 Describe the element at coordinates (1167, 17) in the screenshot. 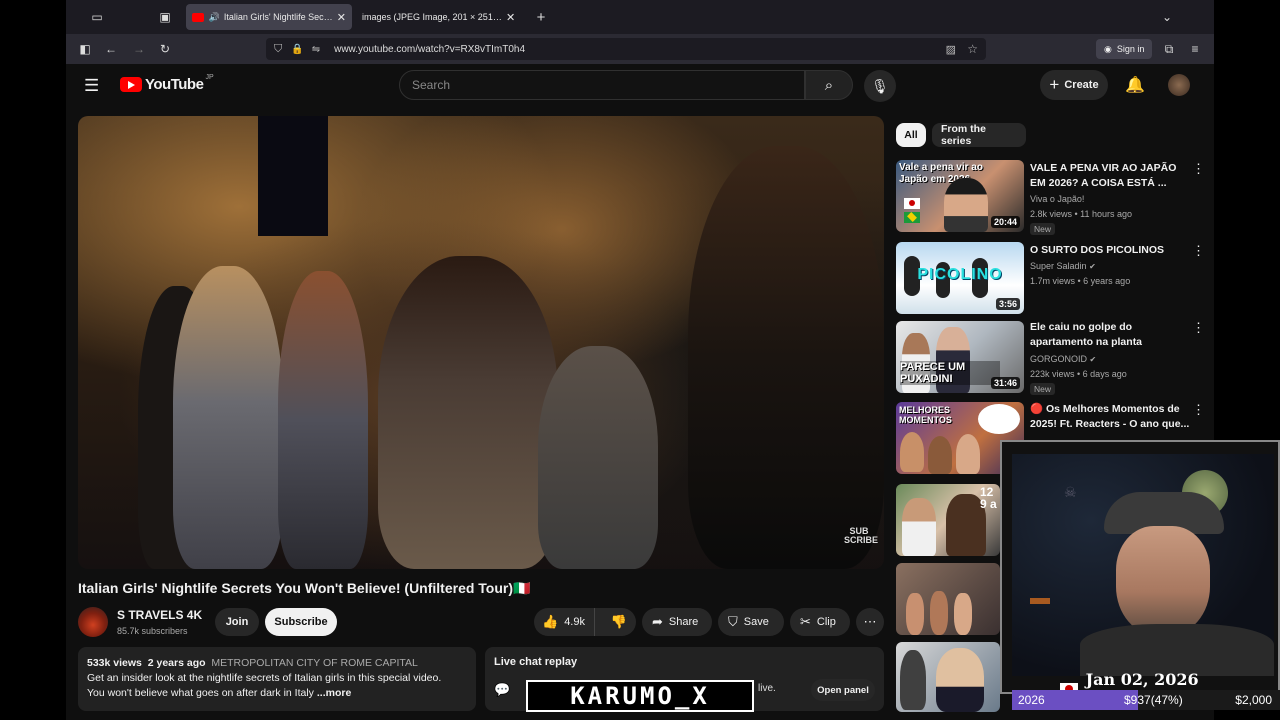

I see `chevron-down-icon: ⌄` at that location.